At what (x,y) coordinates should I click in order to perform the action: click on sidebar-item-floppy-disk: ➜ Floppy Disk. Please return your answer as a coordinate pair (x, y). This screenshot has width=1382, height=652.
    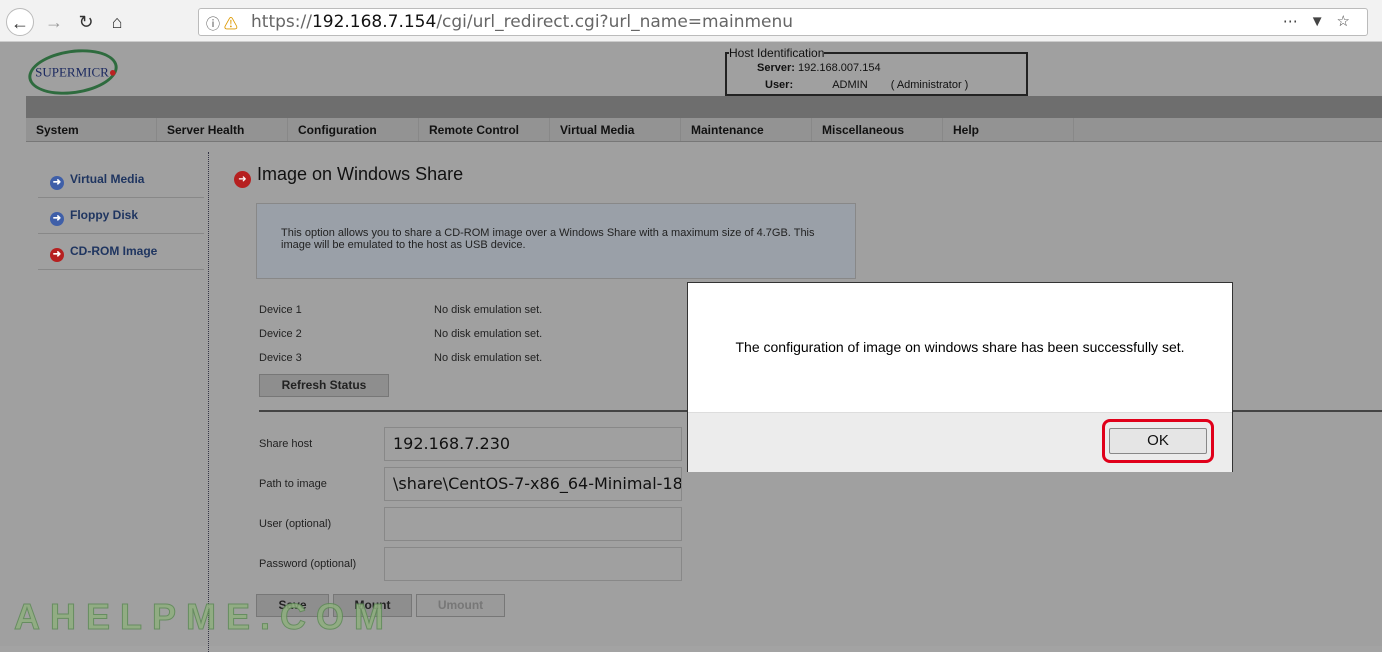
    Looking at the image, I should click on (121, 216).